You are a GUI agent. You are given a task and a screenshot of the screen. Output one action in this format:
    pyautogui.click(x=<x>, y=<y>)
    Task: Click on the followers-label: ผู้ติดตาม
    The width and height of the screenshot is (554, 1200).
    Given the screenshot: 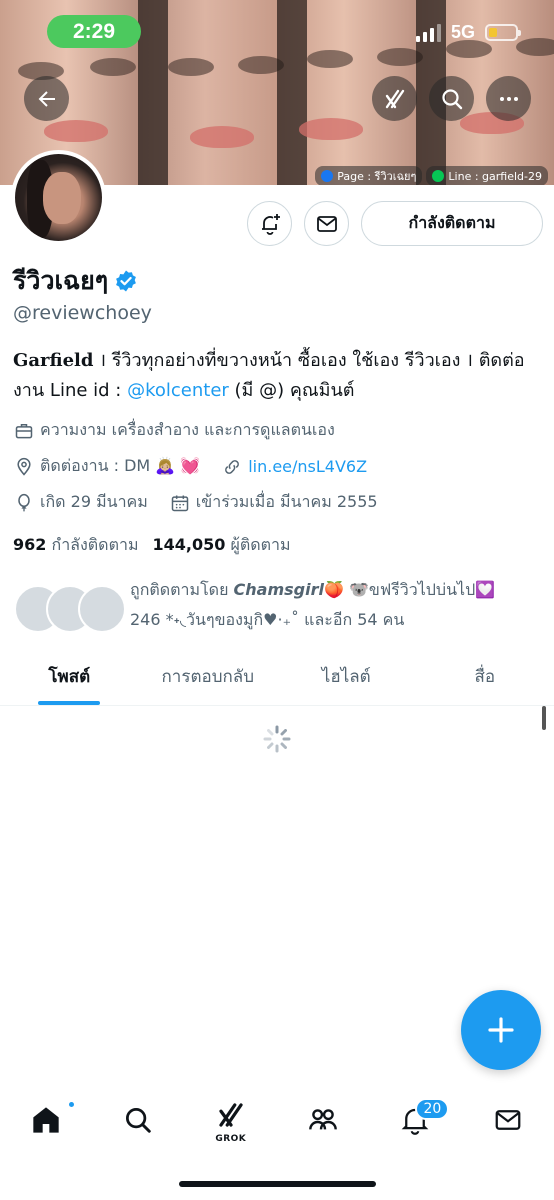 What is the action you would take?
    pyautogui.click(x=260, y=544)
    